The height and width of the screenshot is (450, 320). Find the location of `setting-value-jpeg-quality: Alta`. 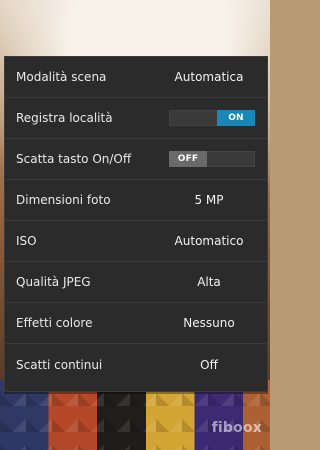

setting-value-jpeg-quality: Alta is located at coordinates (209, 282).